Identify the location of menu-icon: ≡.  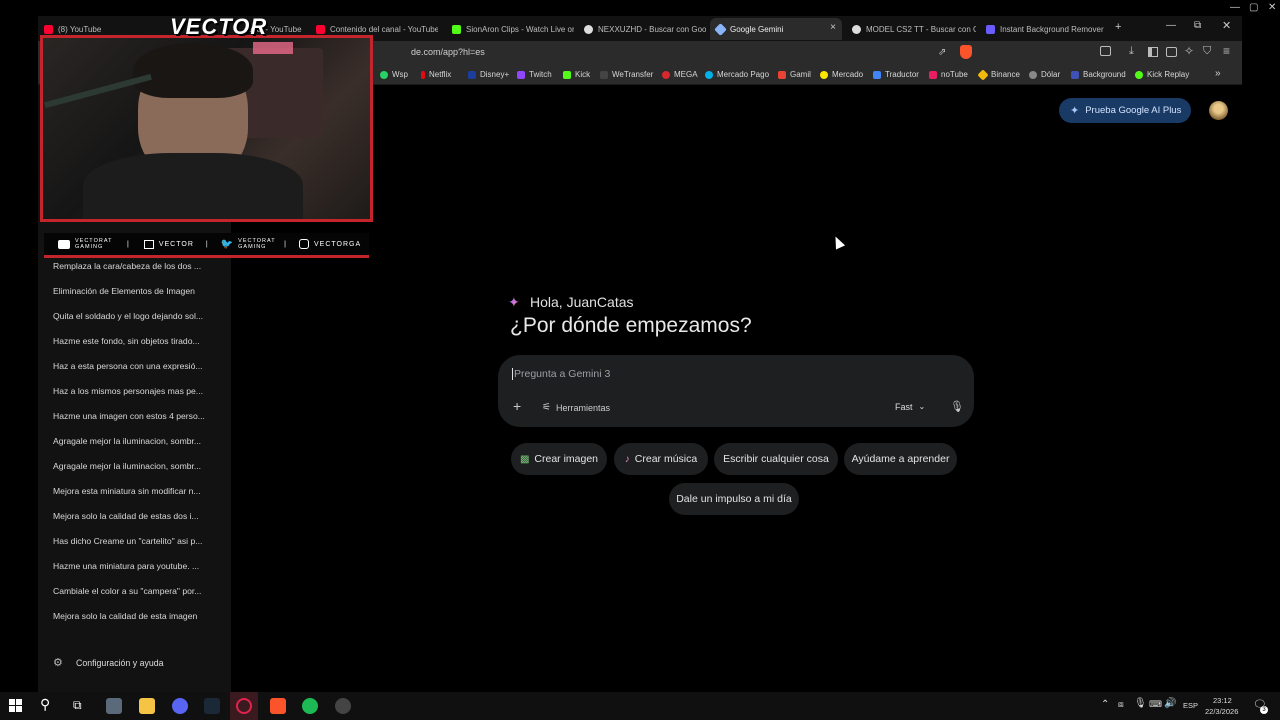
(1226, 51).